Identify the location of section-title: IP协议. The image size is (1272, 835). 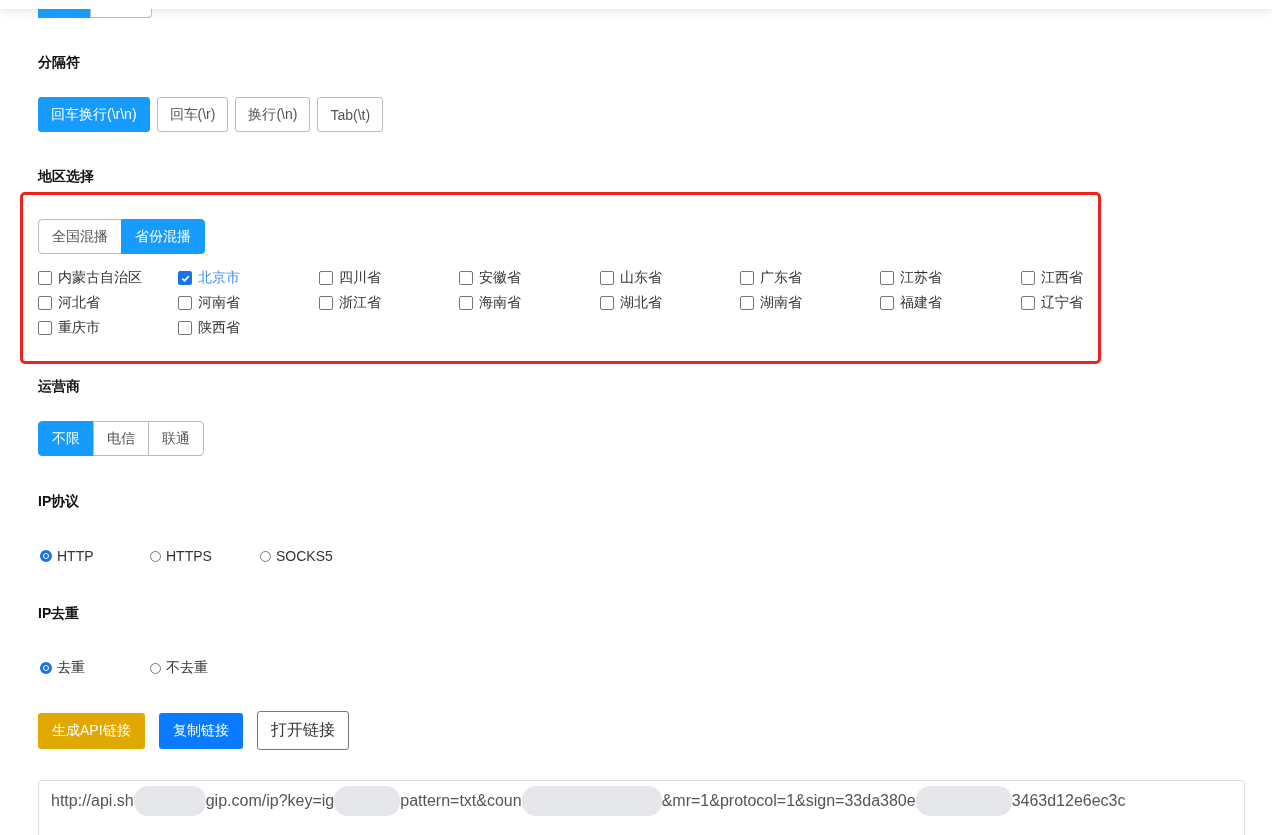
(59, 501).